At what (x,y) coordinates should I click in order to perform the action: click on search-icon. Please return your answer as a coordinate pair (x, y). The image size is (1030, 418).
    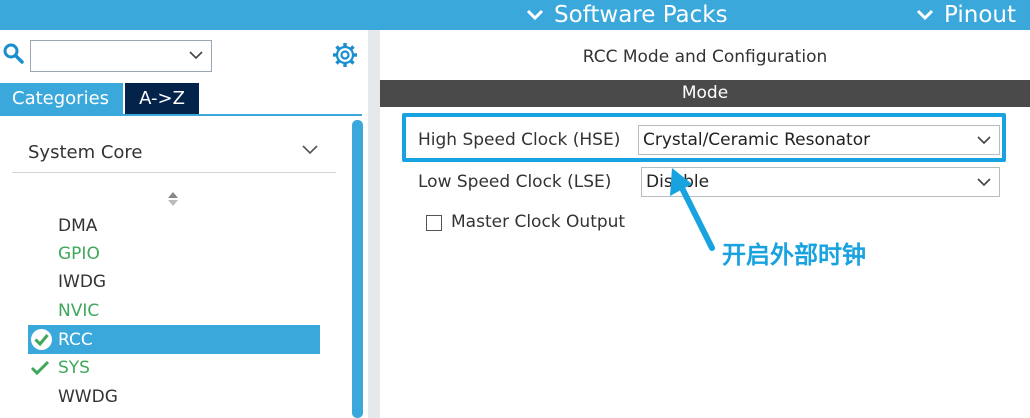
    Looking at the image, I should click on (14, 54).